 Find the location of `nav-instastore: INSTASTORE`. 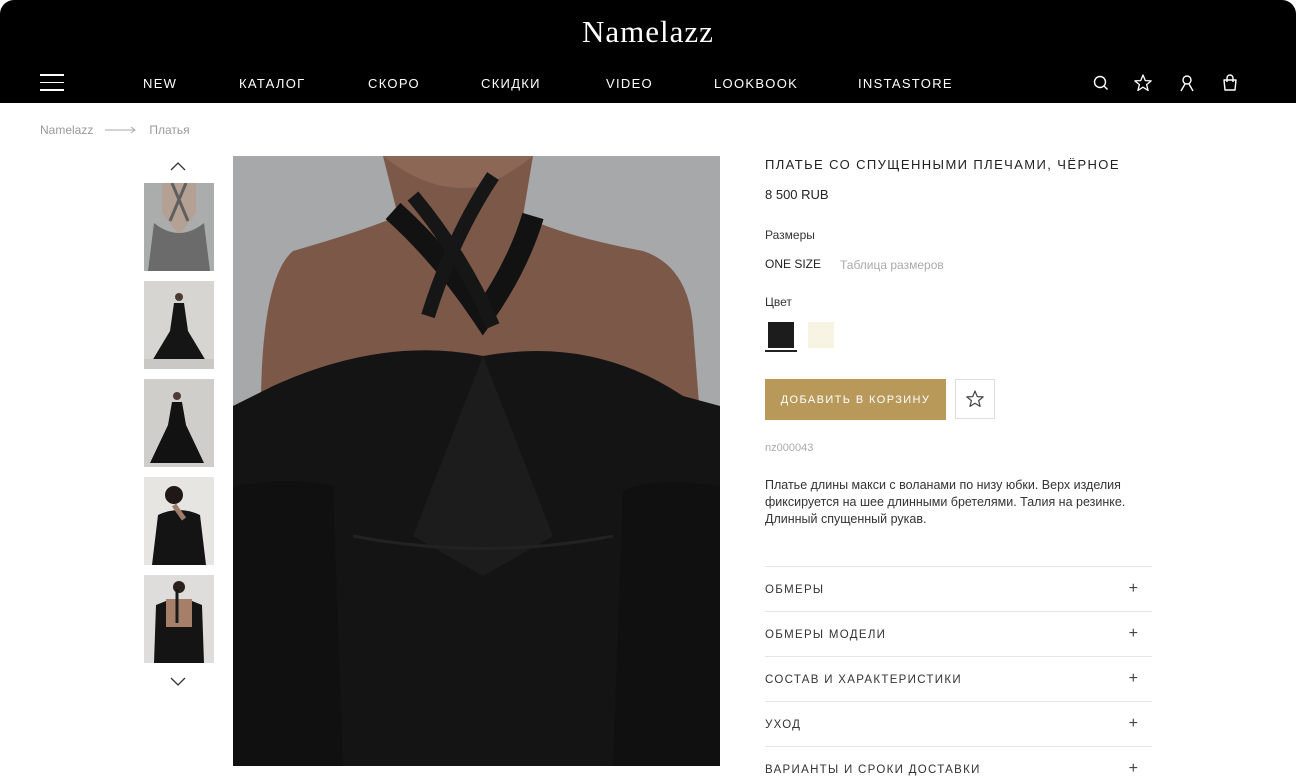

nav-instastore: INSTASTORE is located at coordinates (905, 83).